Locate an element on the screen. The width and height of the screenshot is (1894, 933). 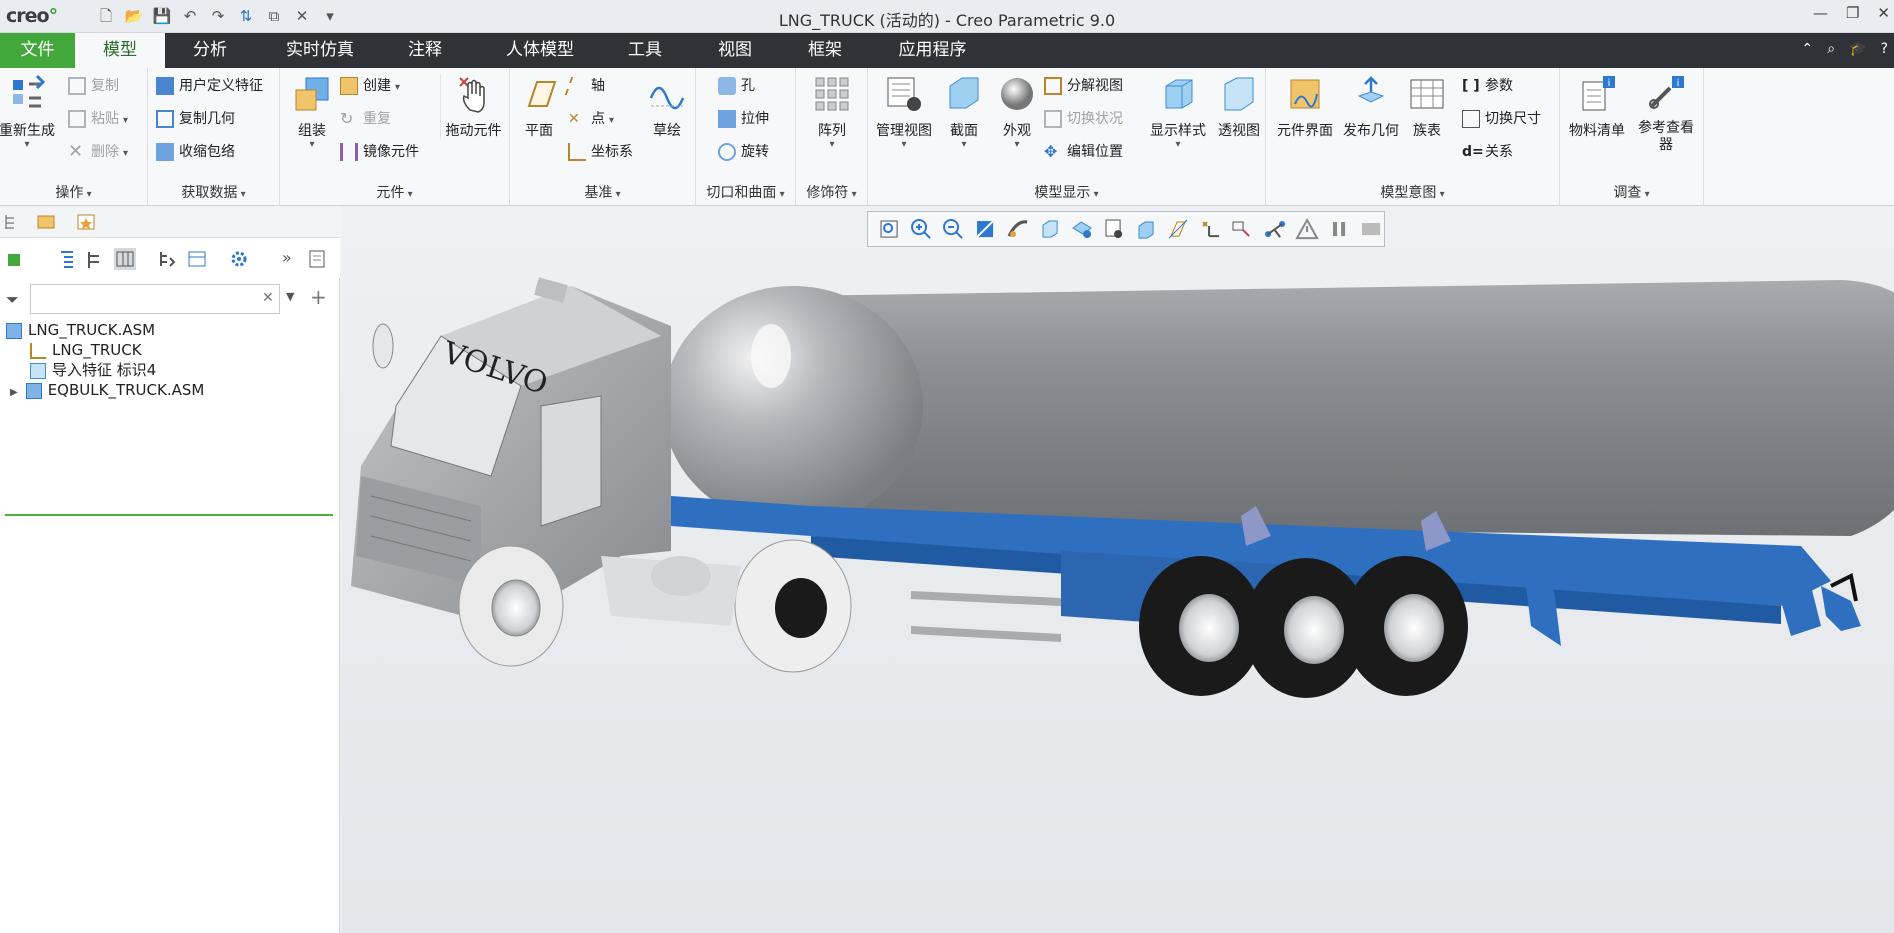
group-label-get-data: 获取数据 is located at coordinates (213, 192).